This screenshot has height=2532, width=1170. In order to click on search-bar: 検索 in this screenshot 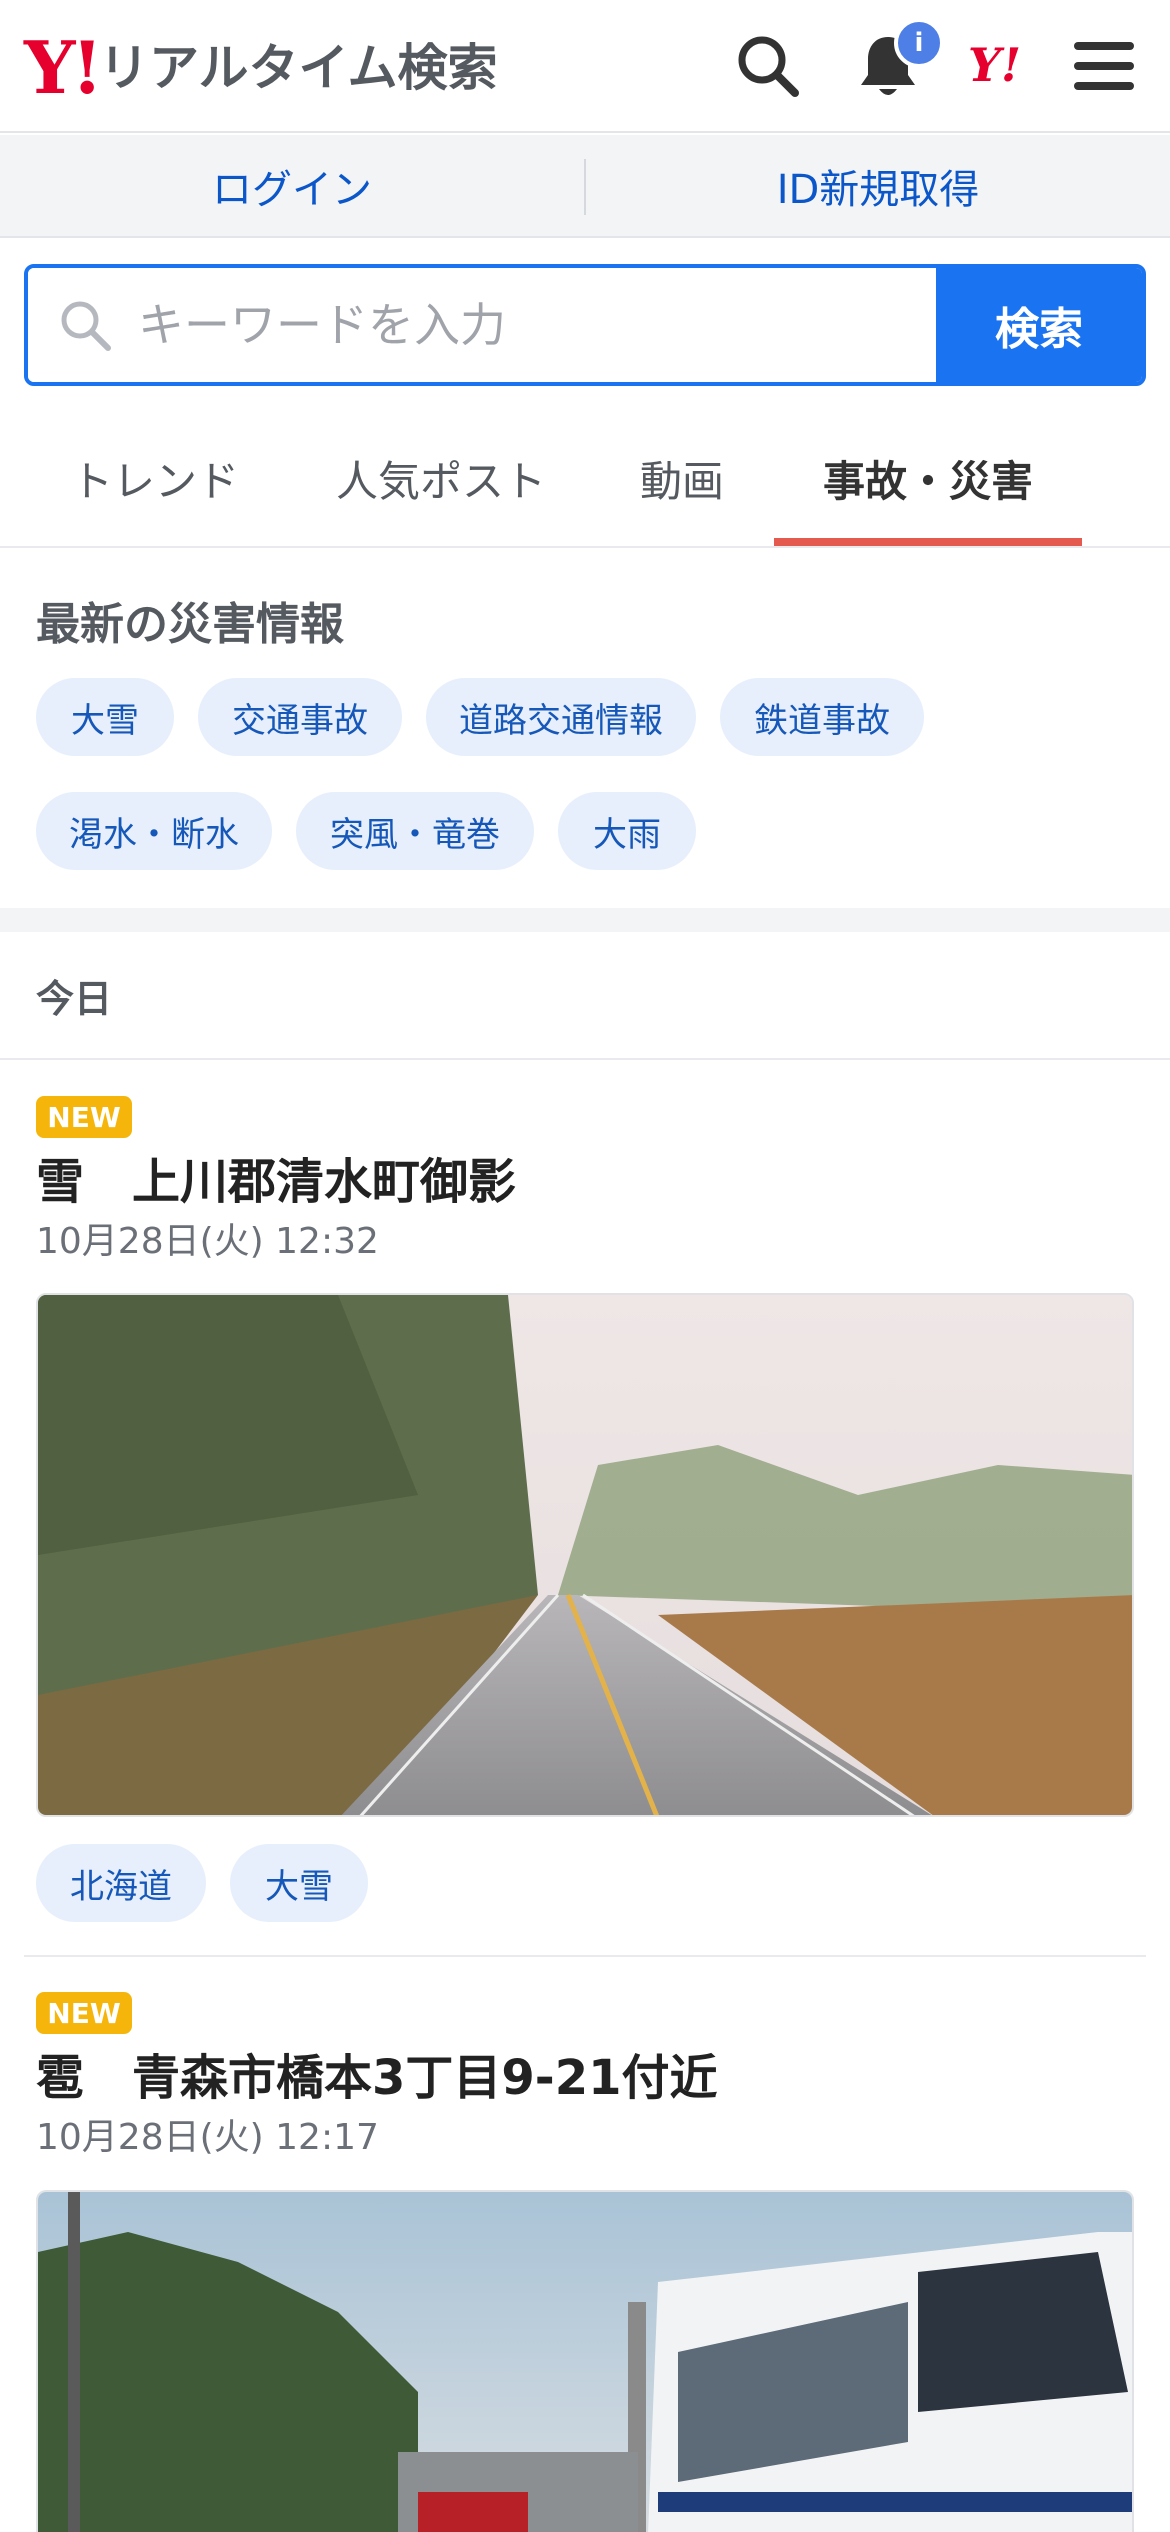, I will do `click(585, 325)`.